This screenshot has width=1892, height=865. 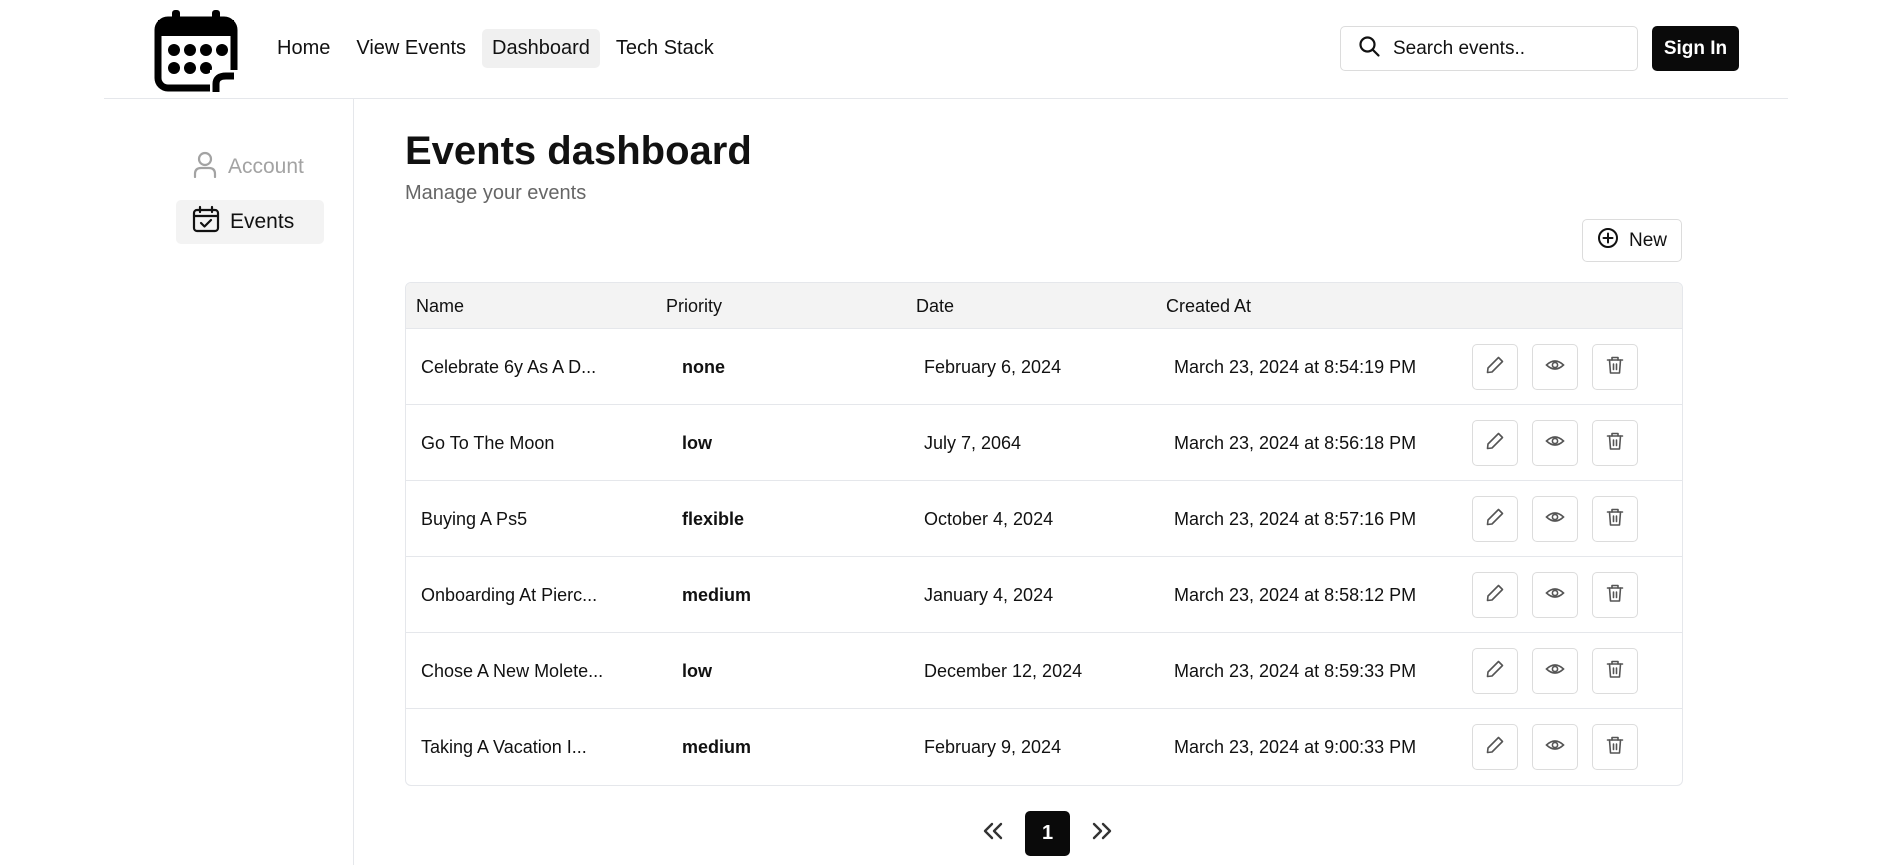 I want to click on sidebar: Account Events, so click(x=229, y=482).